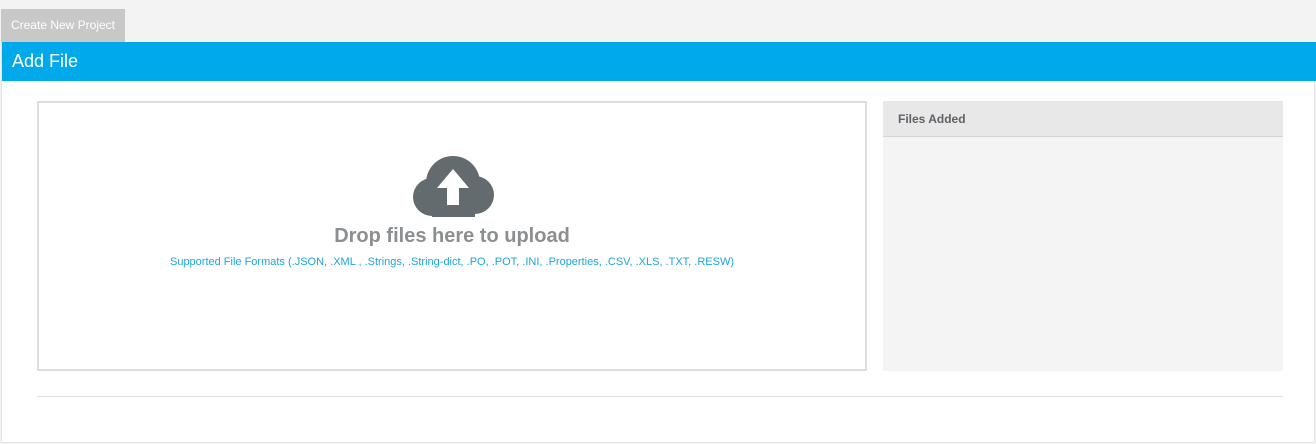  I want to click on divider, so click(660, 396).